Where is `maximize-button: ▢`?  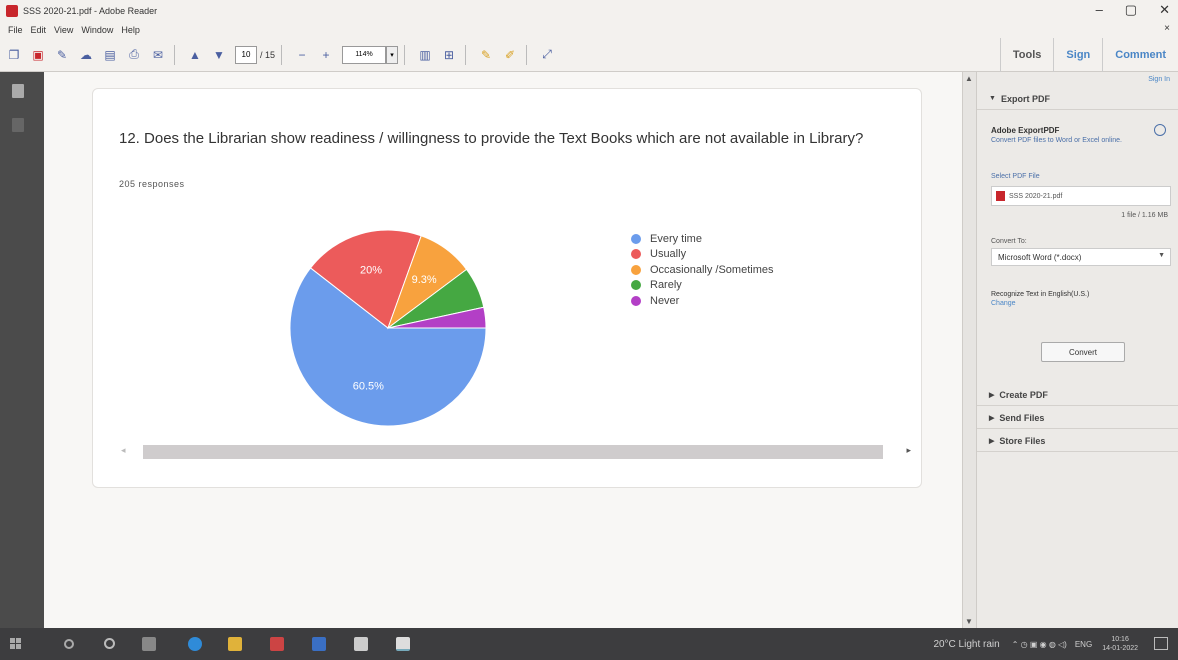
maximize-button: ▢ is located at coordinates (1131, 10).